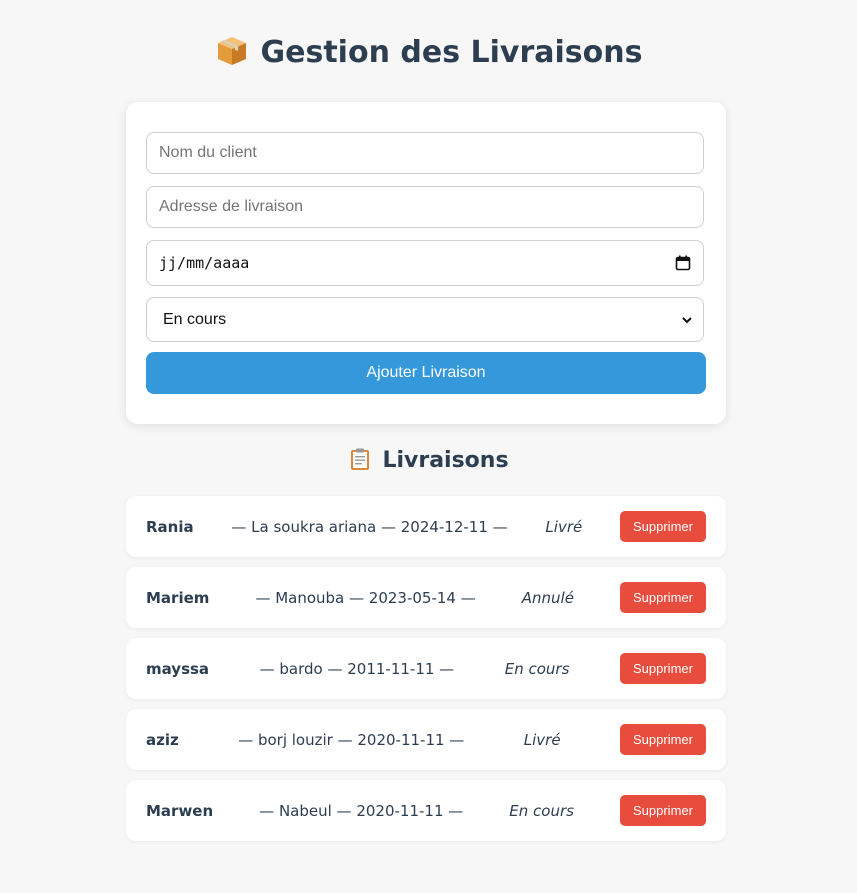  Describe the element at coordinates (369, 526) in the screenshot. I see `delivery-details: — La soukra ariana — 2024-12-11 —` at that location.